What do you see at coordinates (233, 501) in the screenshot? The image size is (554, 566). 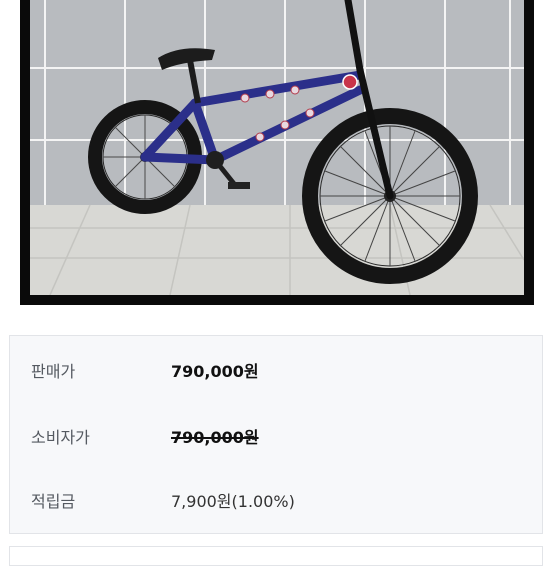 I see `reward-points-value: 7,900원(1.00%)` at bounding box center [233, 501].